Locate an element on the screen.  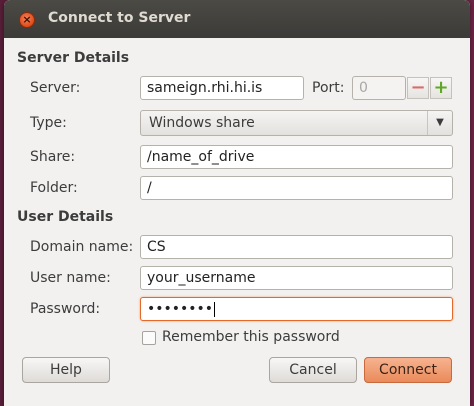
server-details-heading: Server Details is located at coordinates (73, 58).